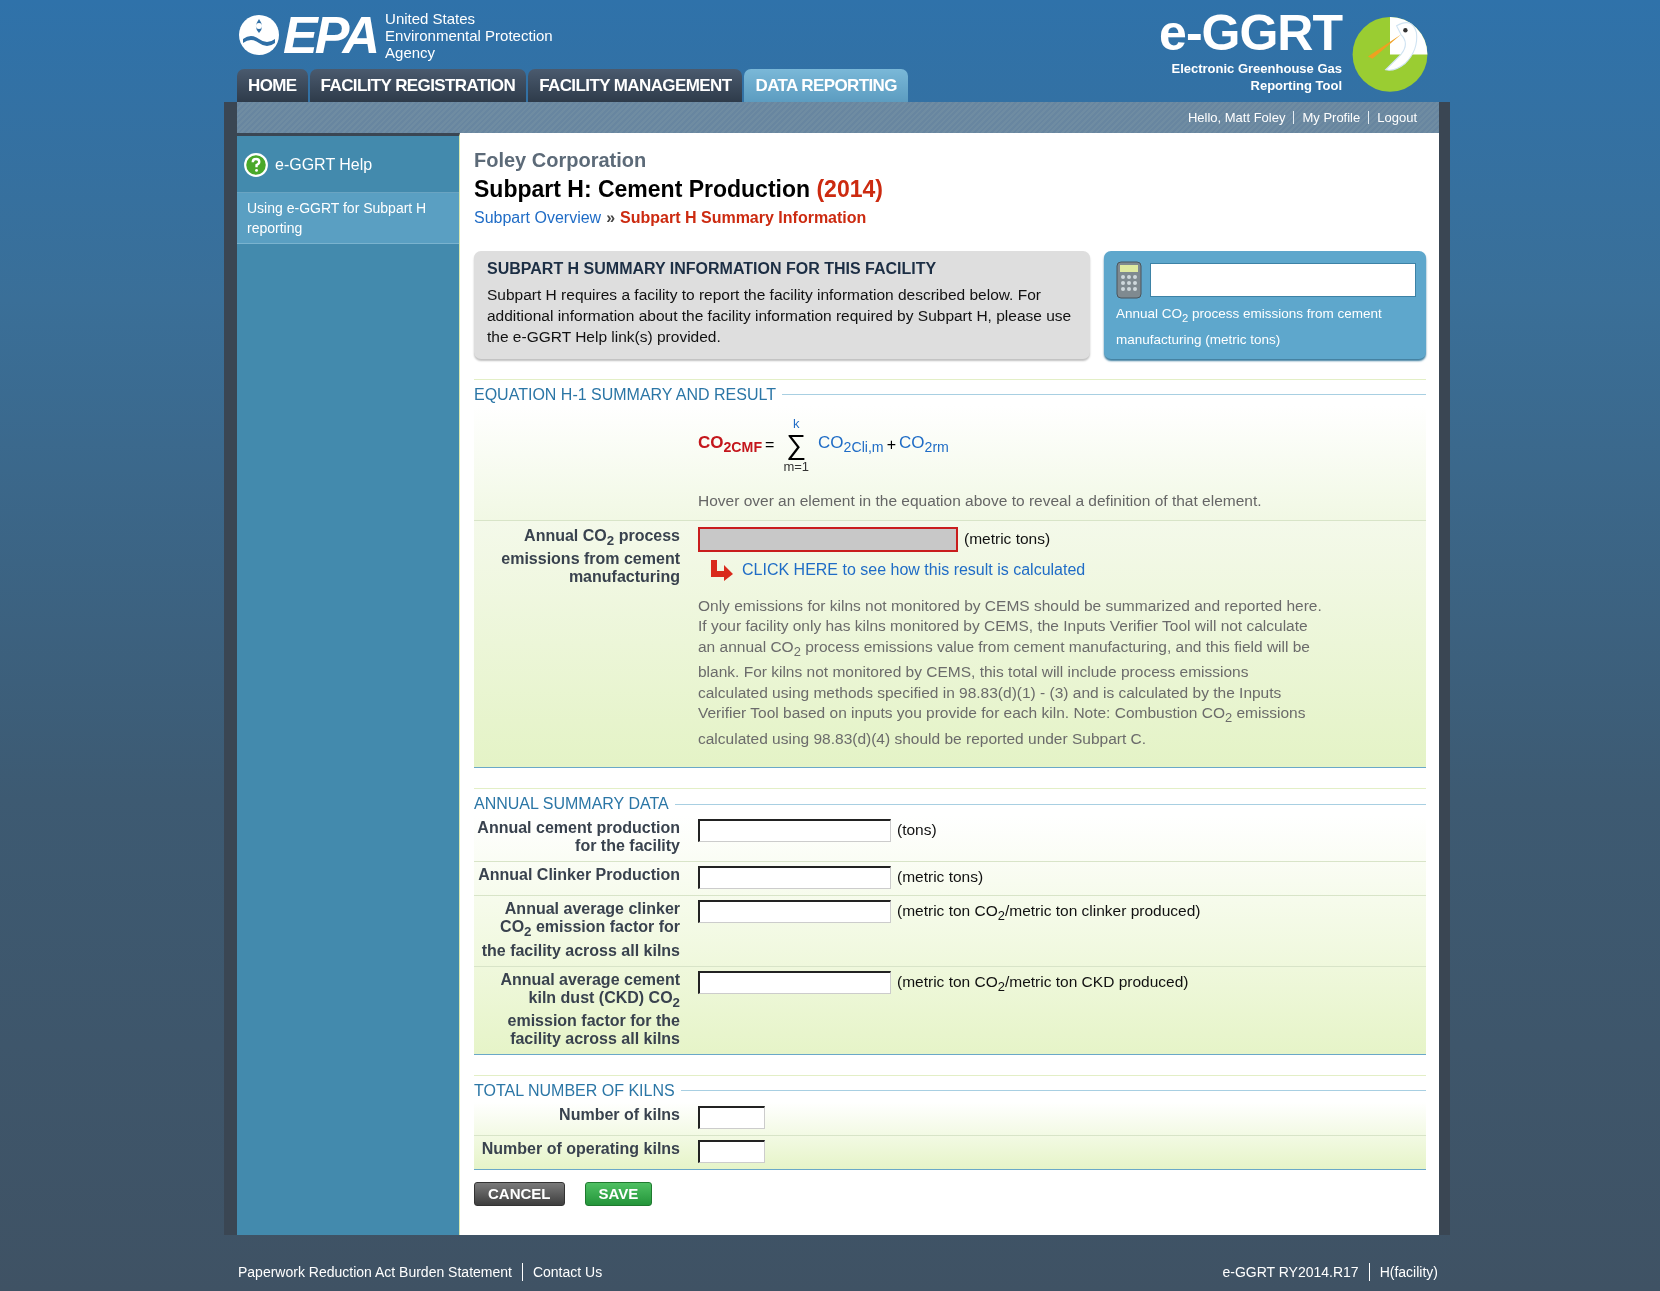 Image resolution: width=1660 pixels, height=1291 pixels. What do you see at coordinates (1296, 85) in the screenshot?
I see `tool-subtitle-line: Reporting Tool` at bounding box center [1296, 85].